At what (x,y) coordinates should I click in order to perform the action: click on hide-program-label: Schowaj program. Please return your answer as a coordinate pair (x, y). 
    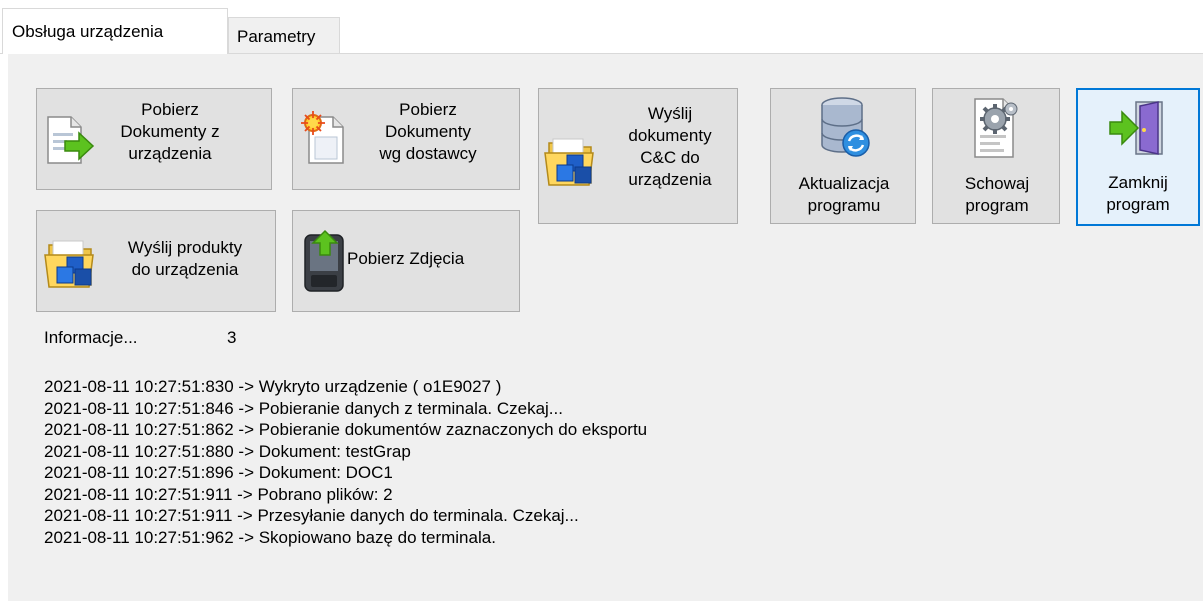
    Looking at the image, I should click on (997, 194).